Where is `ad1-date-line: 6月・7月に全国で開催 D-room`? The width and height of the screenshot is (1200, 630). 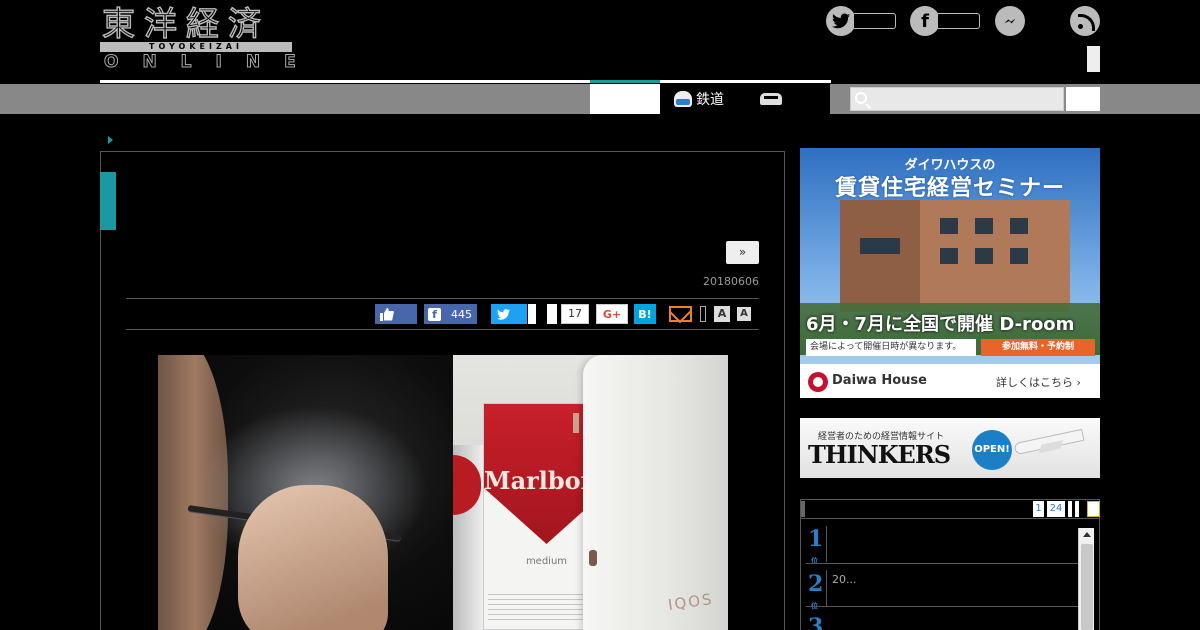
ad1-date-line: 6月・7月に全国で開催 D-room is located at coordinates (940, 324).